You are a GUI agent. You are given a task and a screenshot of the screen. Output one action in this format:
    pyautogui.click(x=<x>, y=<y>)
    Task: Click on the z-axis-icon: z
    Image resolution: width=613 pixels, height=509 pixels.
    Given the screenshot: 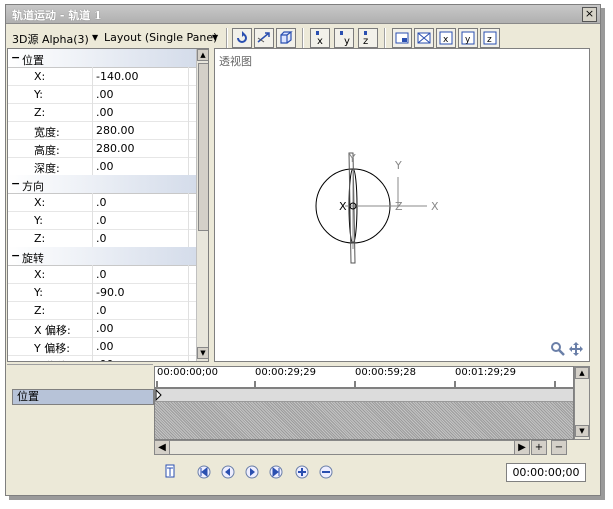 What is the action you would take?
    pyautogui.click(x=490, y=38)
    